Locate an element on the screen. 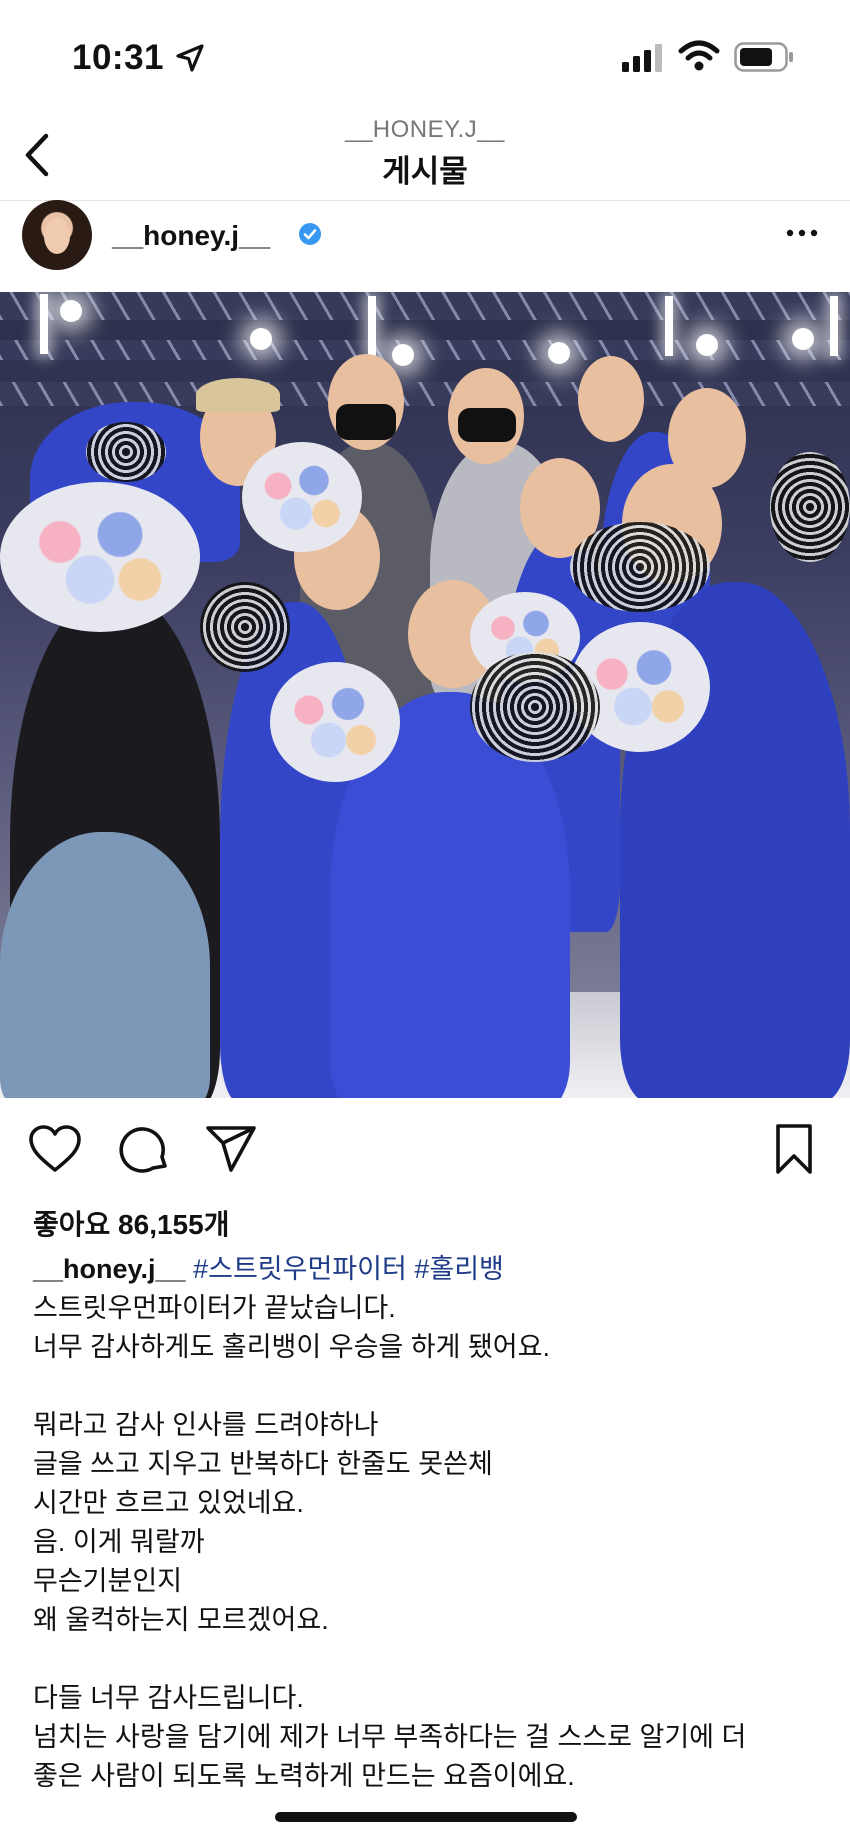 The height and width of the screenshot is (1840, 850). caption-line: 글을 쓰고 지우고 반복하다 한줄도 못쓴체 is located at coordinates (263, 1464).